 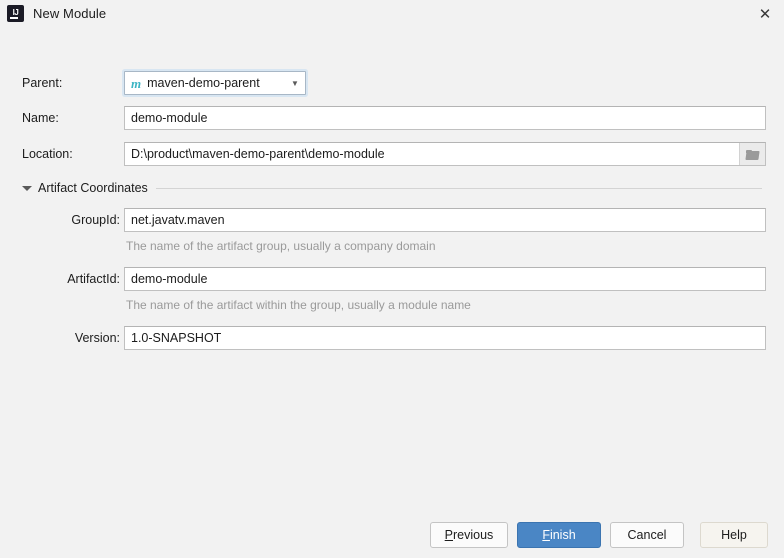 What do you see at coordinates (203, 83) in the screenshot?
I see `parent-combobox-value: maven-demo-parent` at bounding box center [203, 83].